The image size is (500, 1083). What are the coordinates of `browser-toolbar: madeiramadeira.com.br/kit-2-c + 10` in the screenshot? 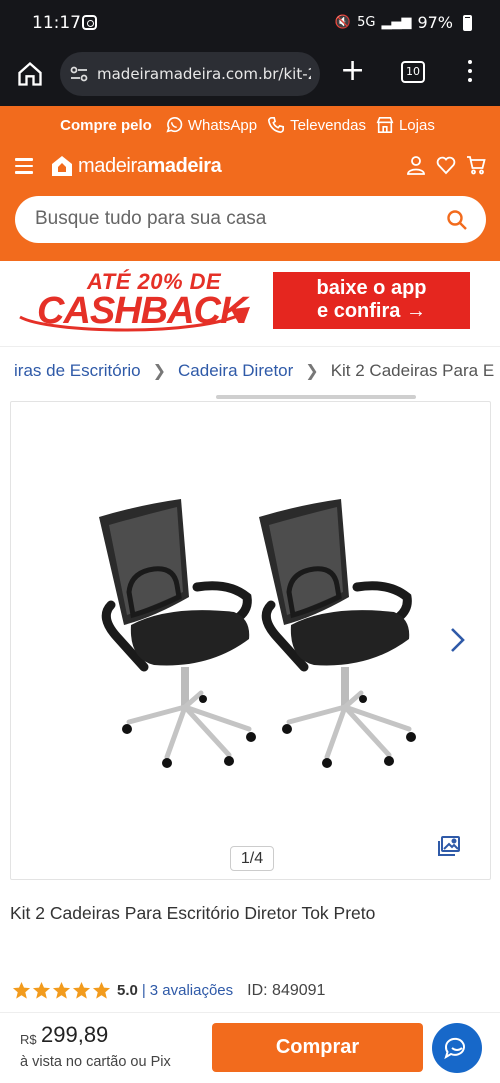 It's located at (250, 77).